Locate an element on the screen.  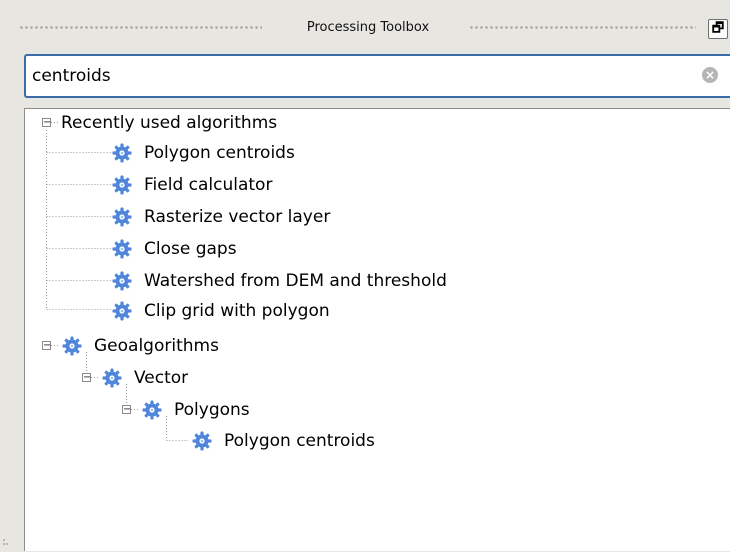
drag-grip-right is located at coordinates (583, 28).